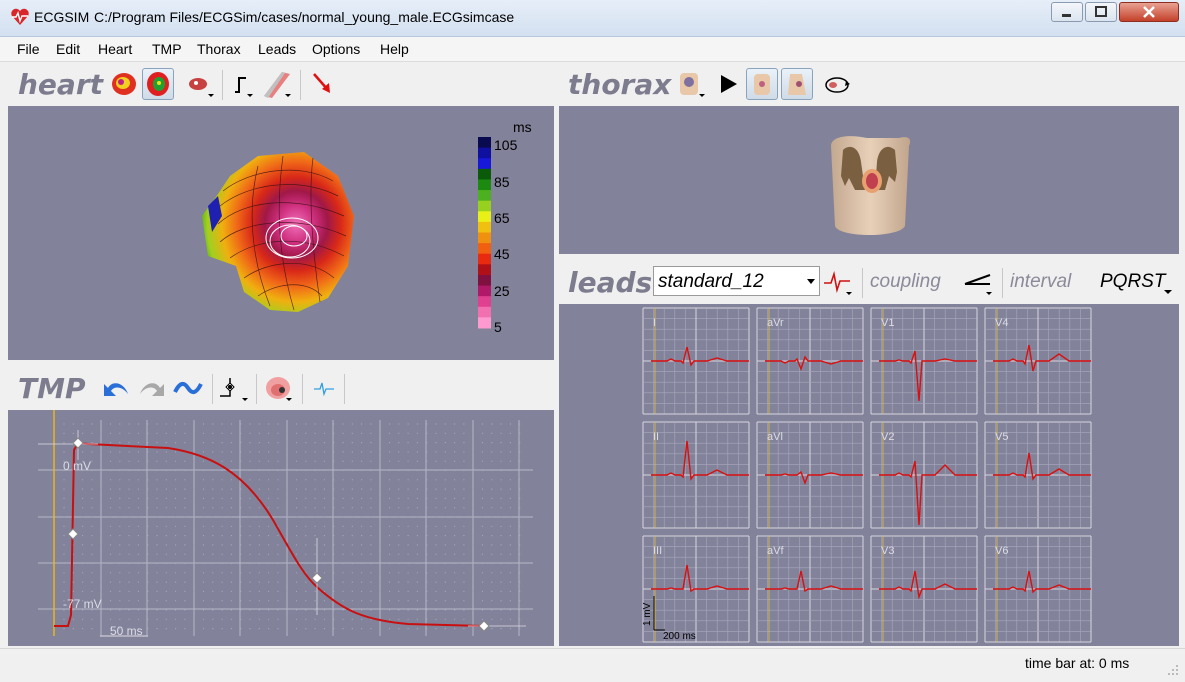 The height and width of the screenshot is (682, 1185). I want to click on front-view-button, so click(762, 84).